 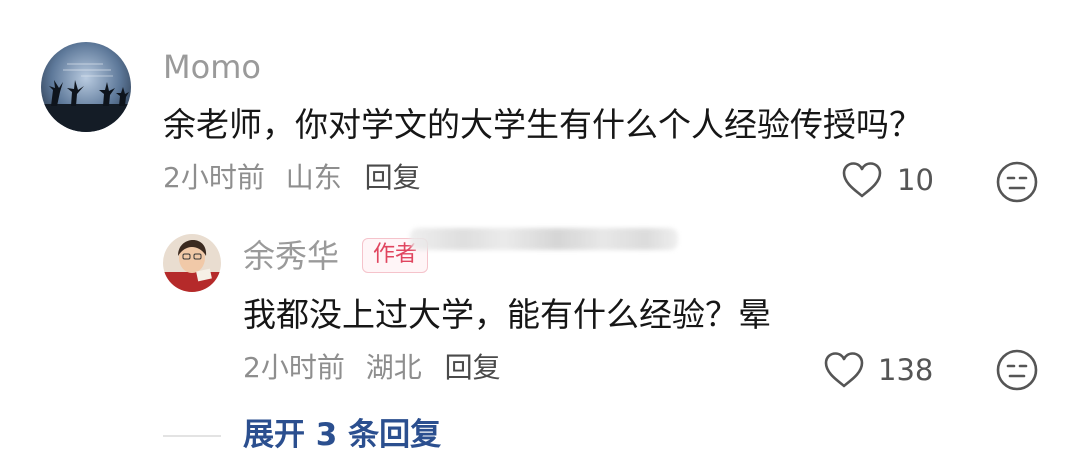 I want to click on comment-like-count: 10, so click(x=915, y=180).